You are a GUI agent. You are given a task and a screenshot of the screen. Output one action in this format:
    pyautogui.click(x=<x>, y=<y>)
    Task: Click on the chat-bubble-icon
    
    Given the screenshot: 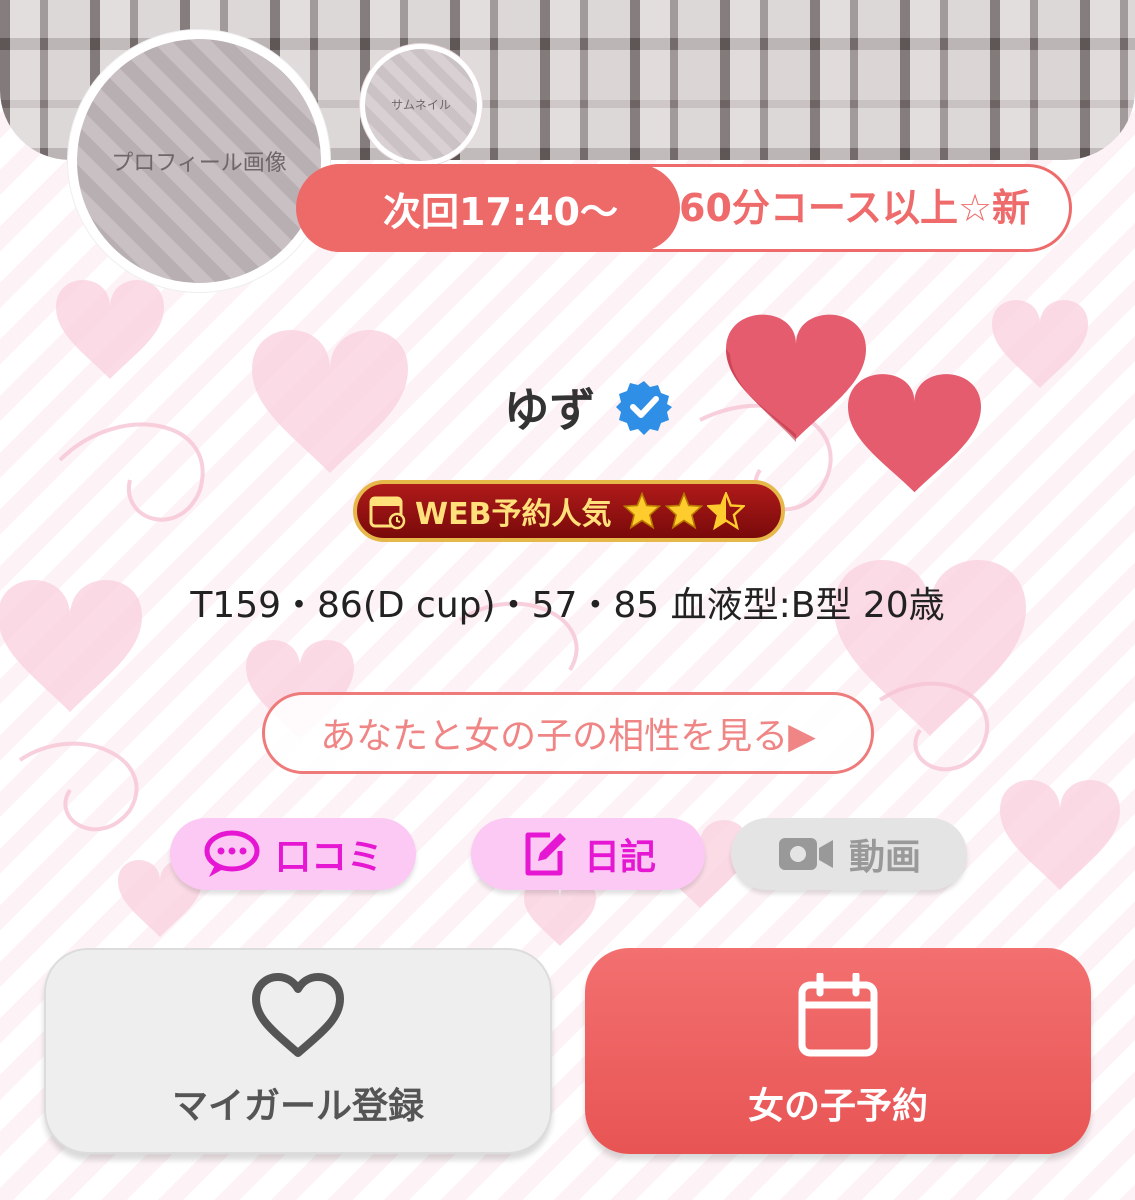 What is the action you would take?
    pyautogui.click(x=232, y=853)
    